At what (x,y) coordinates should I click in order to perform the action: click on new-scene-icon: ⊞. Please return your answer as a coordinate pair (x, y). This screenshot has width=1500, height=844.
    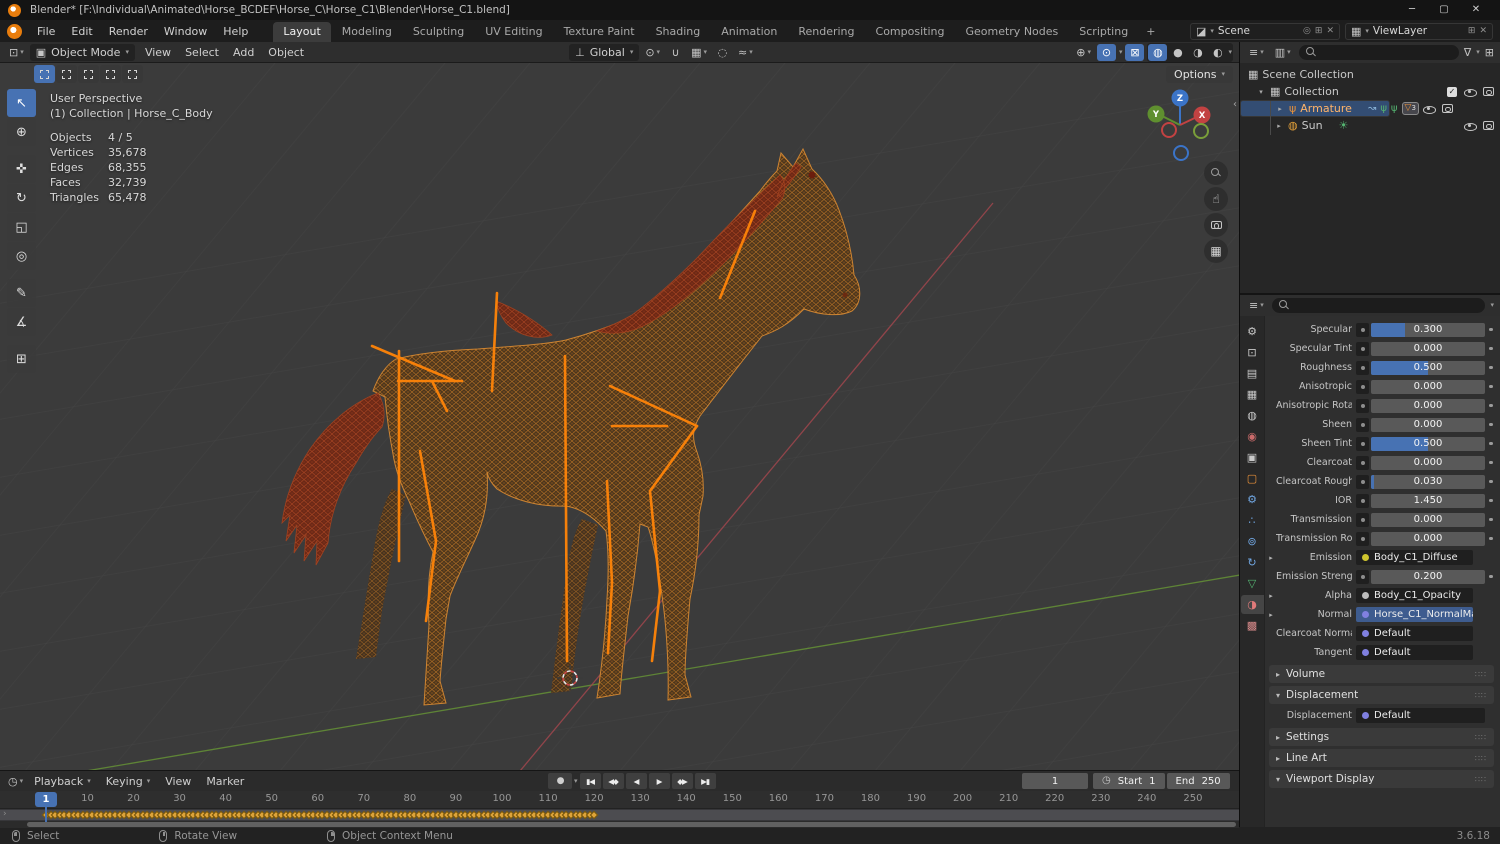
    Looking at the image, I should click on (1319, 31).